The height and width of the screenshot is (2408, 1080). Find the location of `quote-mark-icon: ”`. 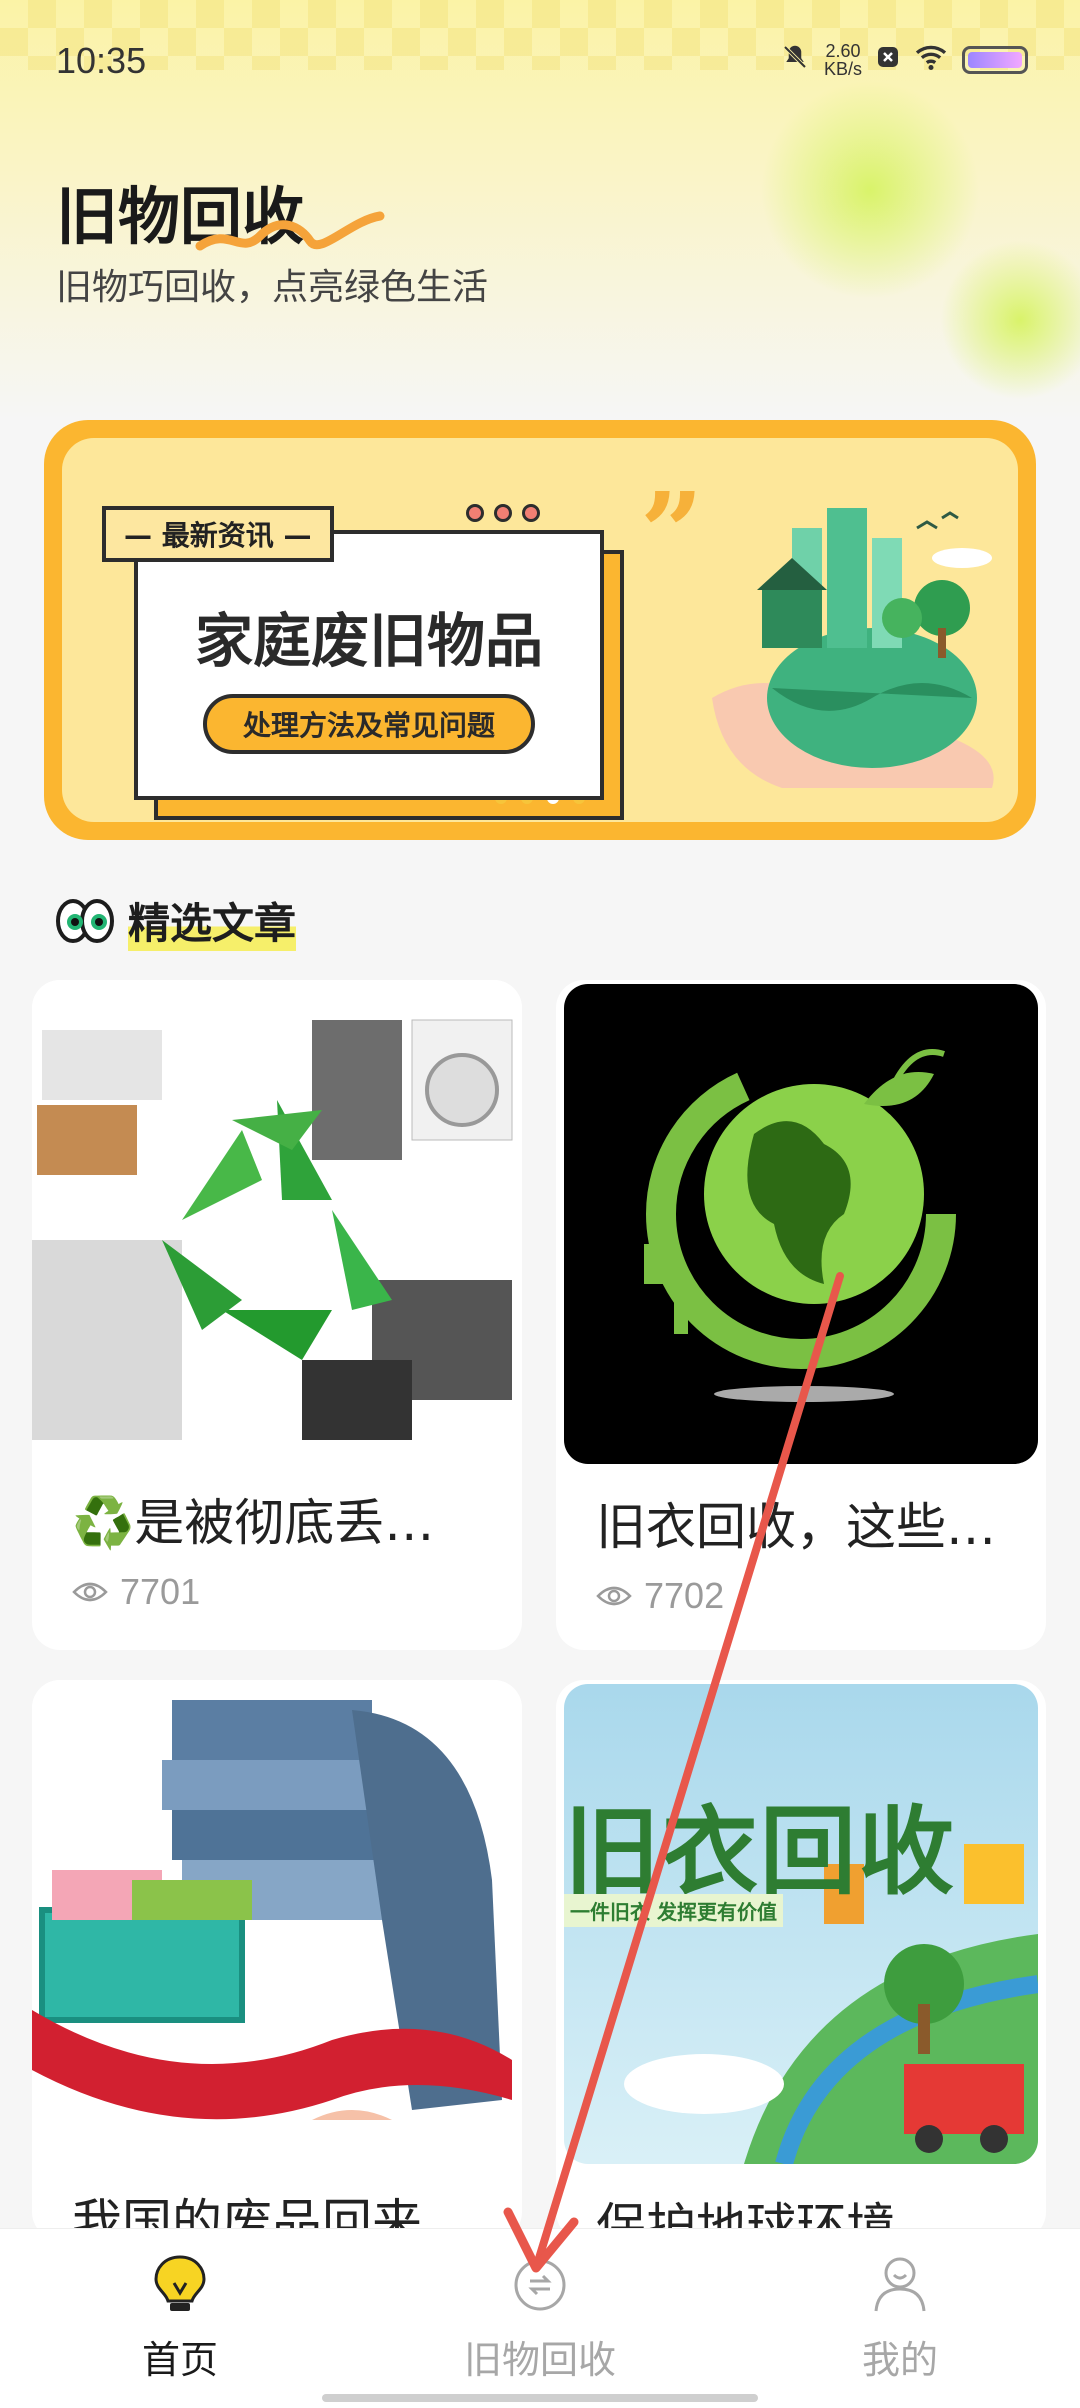

quote-mark-icon: ” is located at coordinates (672, 532).